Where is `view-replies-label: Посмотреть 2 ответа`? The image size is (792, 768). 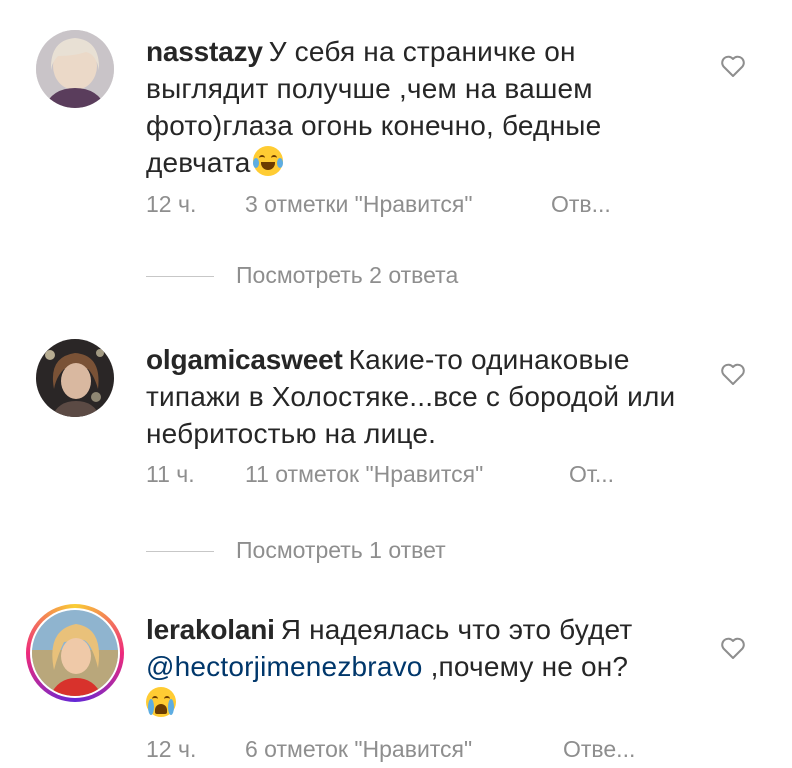 view-replies-label: Посмотреть 2 ответа is located at coordinates (347, 275).